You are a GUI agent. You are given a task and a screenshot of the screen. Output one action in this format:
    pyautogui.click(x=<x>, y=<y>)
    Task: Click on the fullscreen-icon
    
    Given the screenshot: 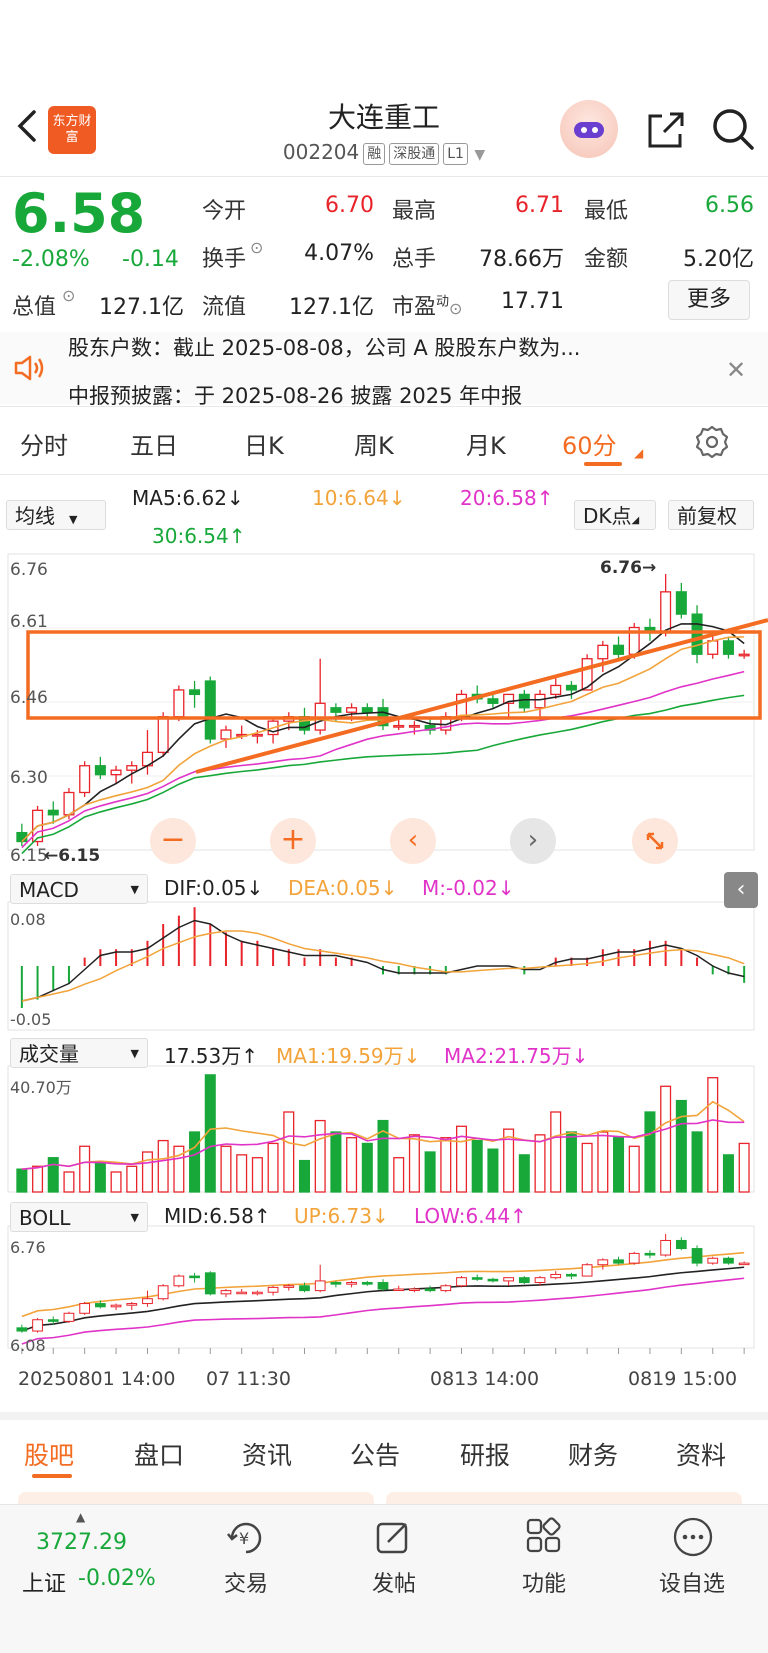 What is the action you would take?
    pyautogui.click(x=655, y=841)
    